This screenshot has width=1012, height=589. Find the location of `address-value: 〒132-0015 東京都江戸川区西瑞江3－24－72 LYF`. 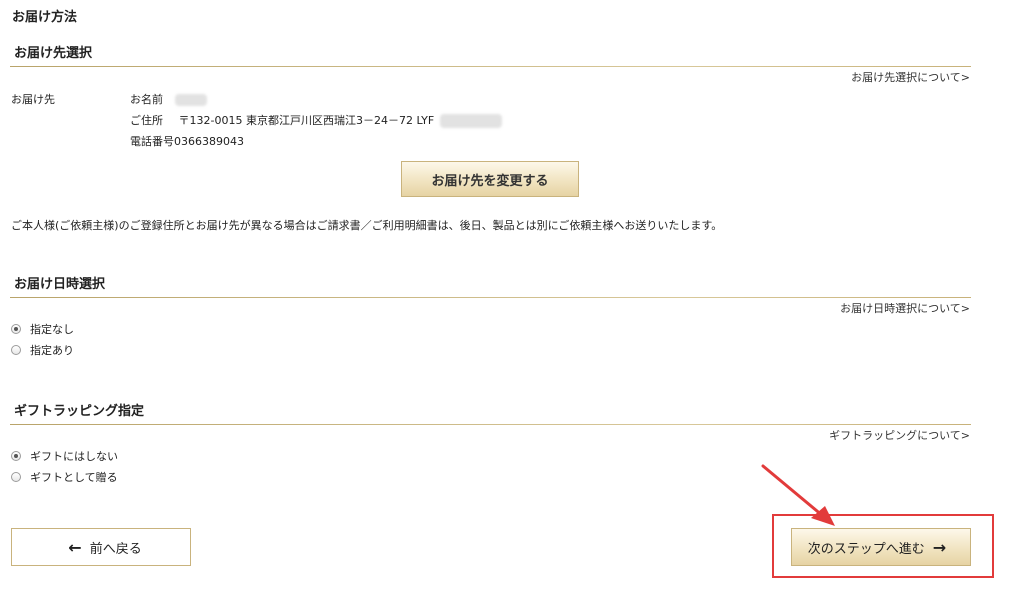

address-value: 〒132-0015 東京都江戸川区西瑞江3－24－72 LYF is located at coordinates (306, 120).